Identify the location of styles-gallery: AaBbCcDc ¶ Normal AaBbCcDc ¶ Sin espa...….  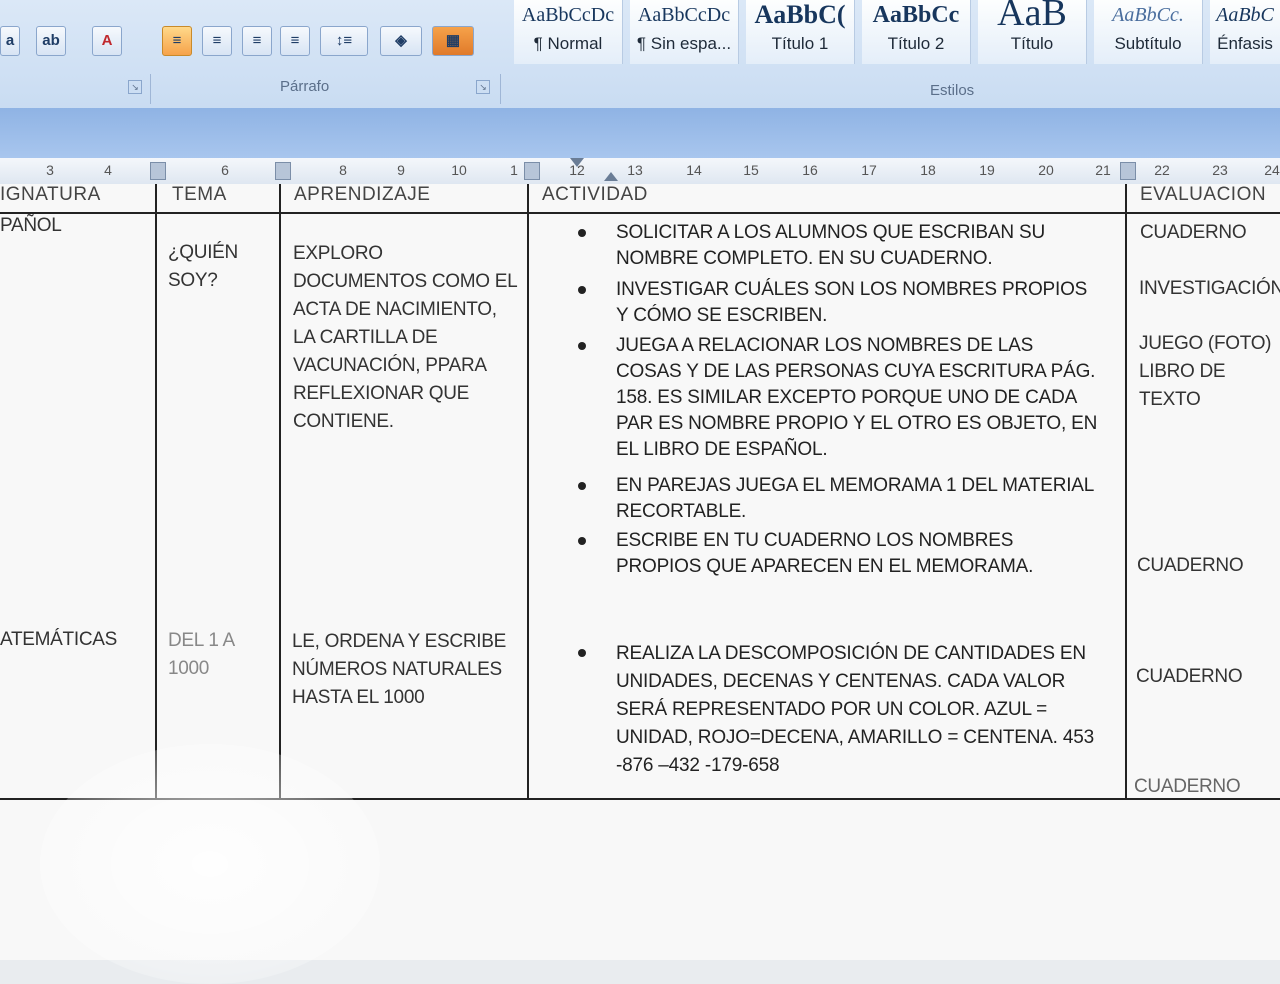
(895, 35).